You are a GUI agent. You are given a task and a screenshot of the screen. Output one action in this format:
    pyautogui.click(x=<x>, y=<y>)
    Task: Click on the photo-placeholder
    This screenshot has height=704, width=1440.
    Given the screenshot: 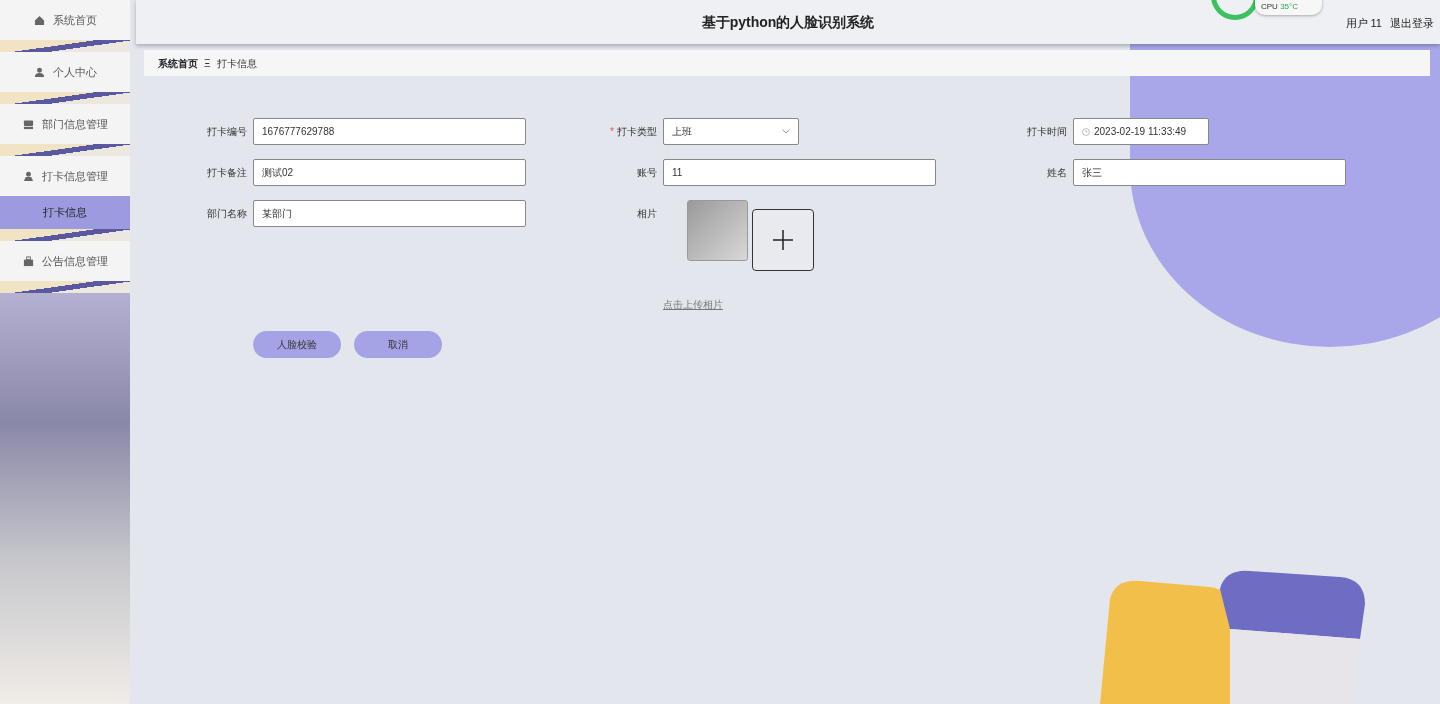 What is the action you would take?
    pyautogui.click(x=717, y=230)
    